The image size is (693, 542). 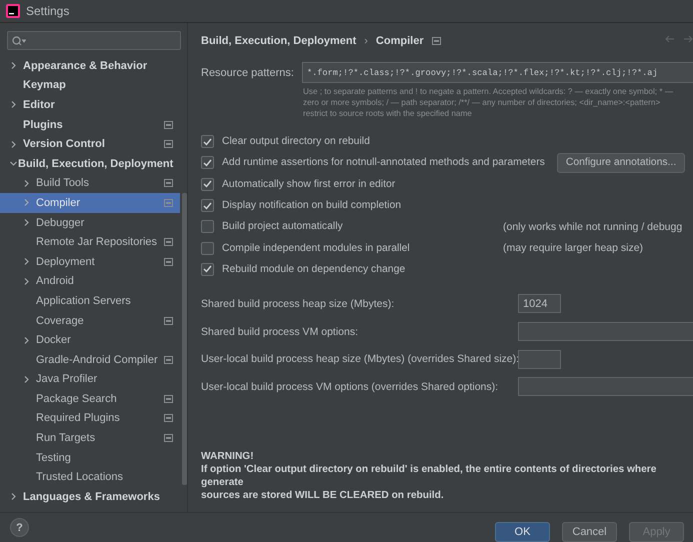 I want to click on warning-text: sources are stored WILL BE CLEARED on rebuild., so click(x=323, y=495).